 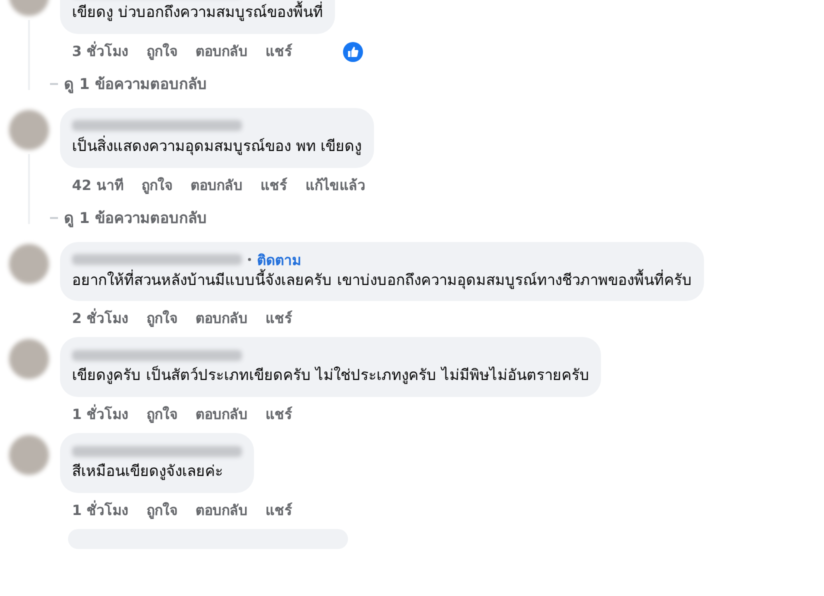 What do you see at coordinates (148, 471) in the screenshot?
I see `comment-text: สีเหมือนเขียดงูจังเลยค่ะ` at bounding box center [148, 471].